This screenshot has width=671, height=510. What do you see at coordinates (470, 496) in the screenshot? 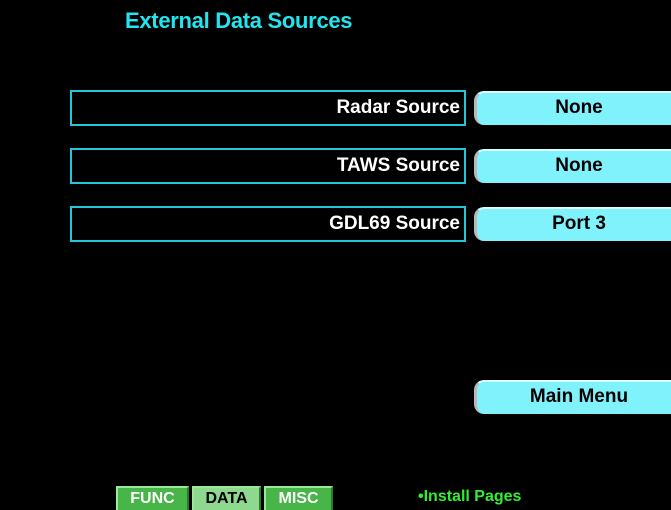
I see `page-group-indicator: •Install Pages` at bounding box center [470, 496].